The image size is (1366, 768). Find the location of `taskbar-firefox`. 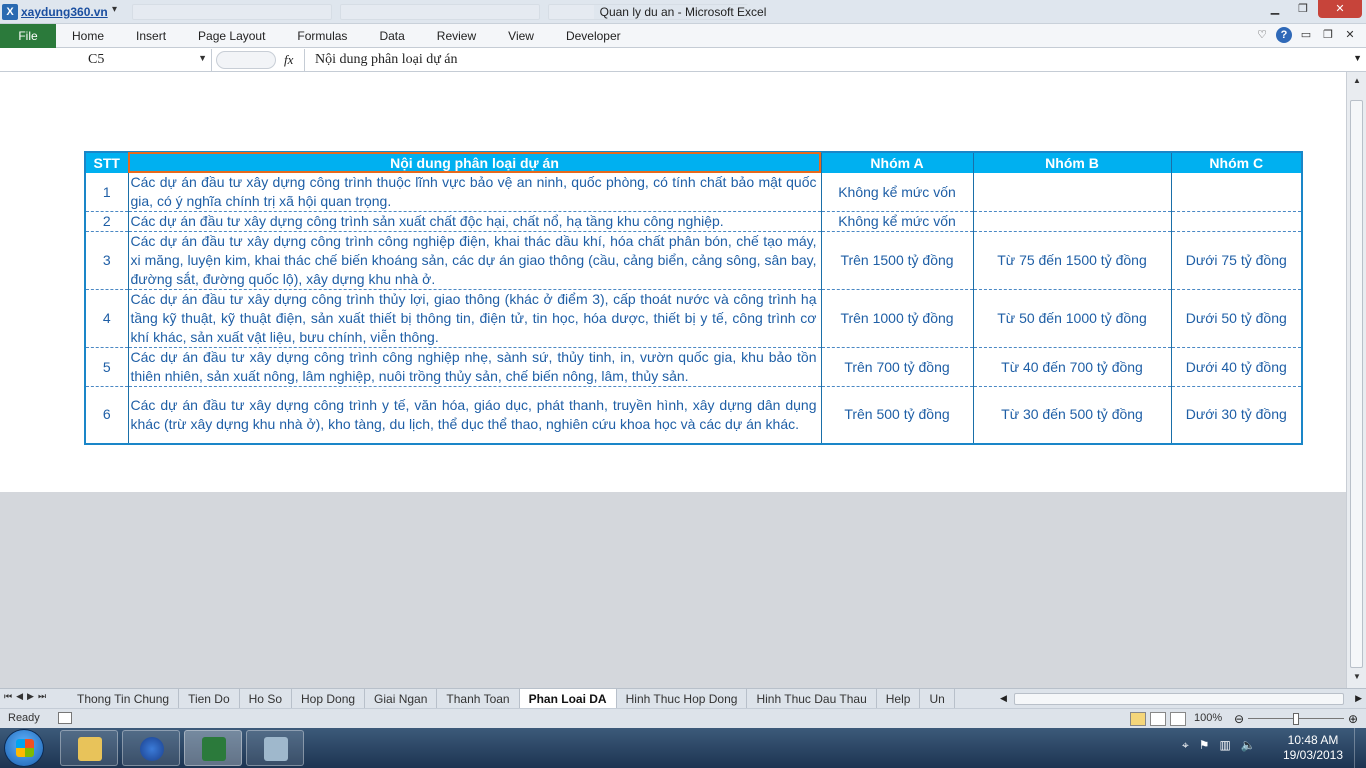

taskbar-firefox is located at coordinates (151, 748).